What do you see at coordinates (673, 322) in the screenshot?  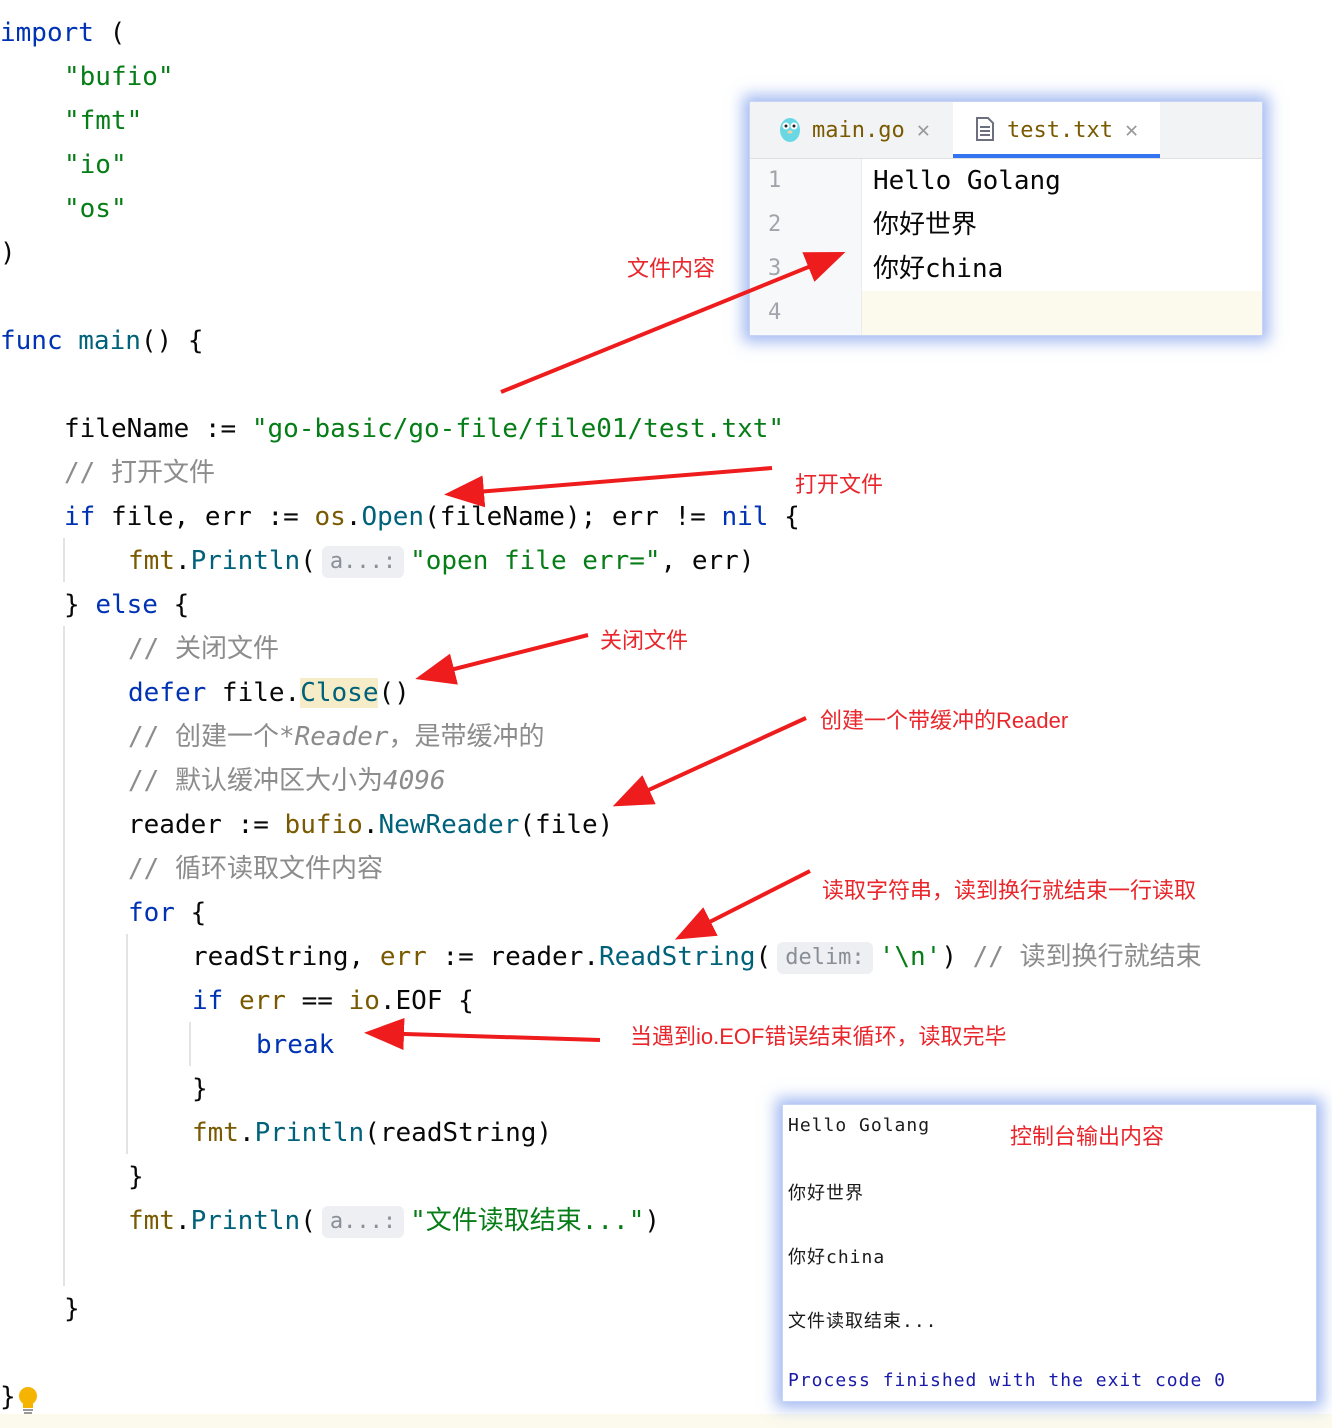 I see `arrow-file-content` at bounding box center [673, 322].